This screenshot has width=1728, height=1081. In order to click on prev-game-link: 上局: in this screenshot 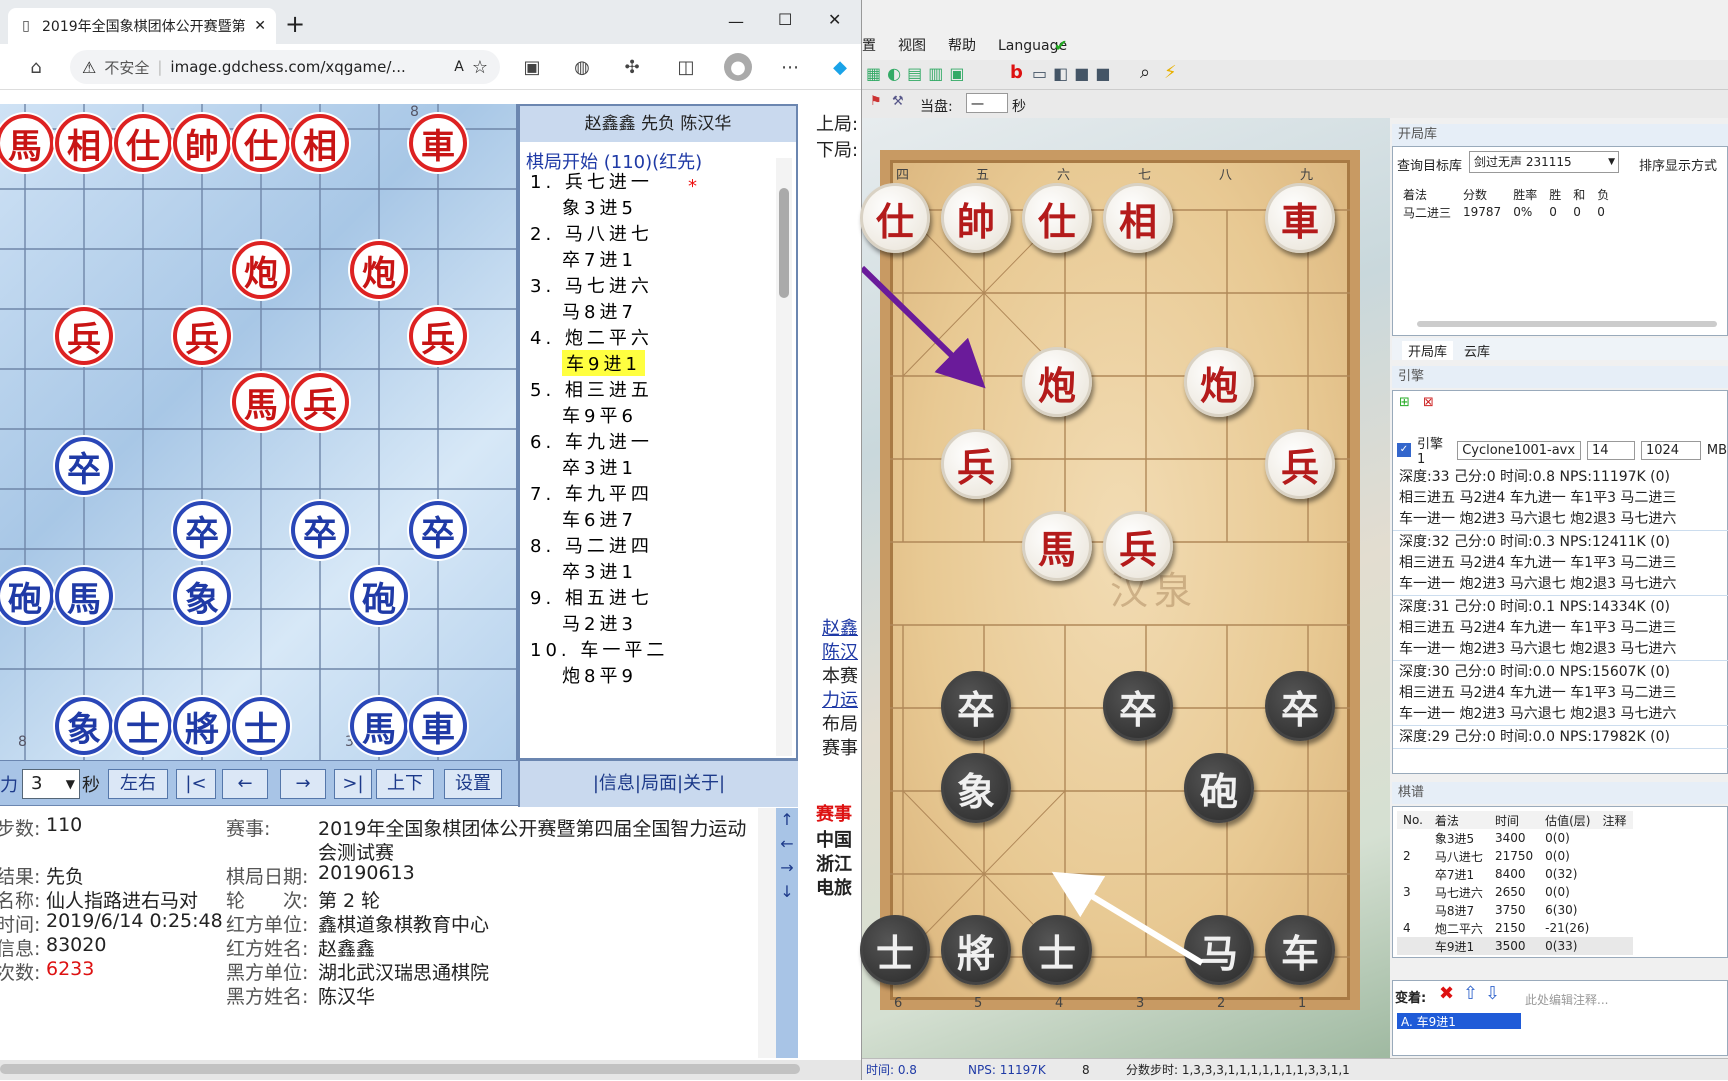, I will do `click(837, 123)`.